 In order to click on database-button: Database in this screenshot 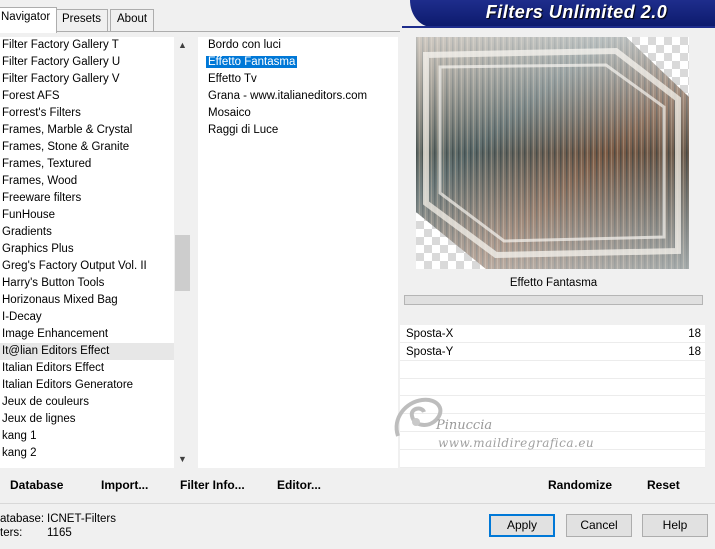, I will do `click(36, 485)`.